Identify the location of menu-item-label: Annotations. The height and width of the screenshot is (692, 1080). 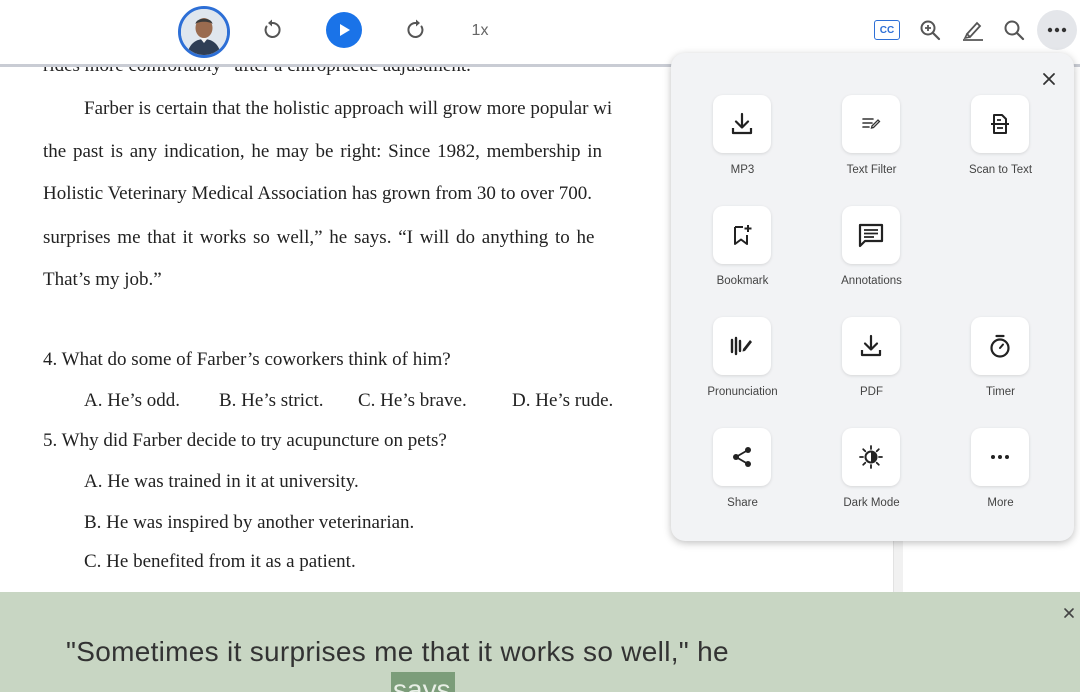
(871, 281).